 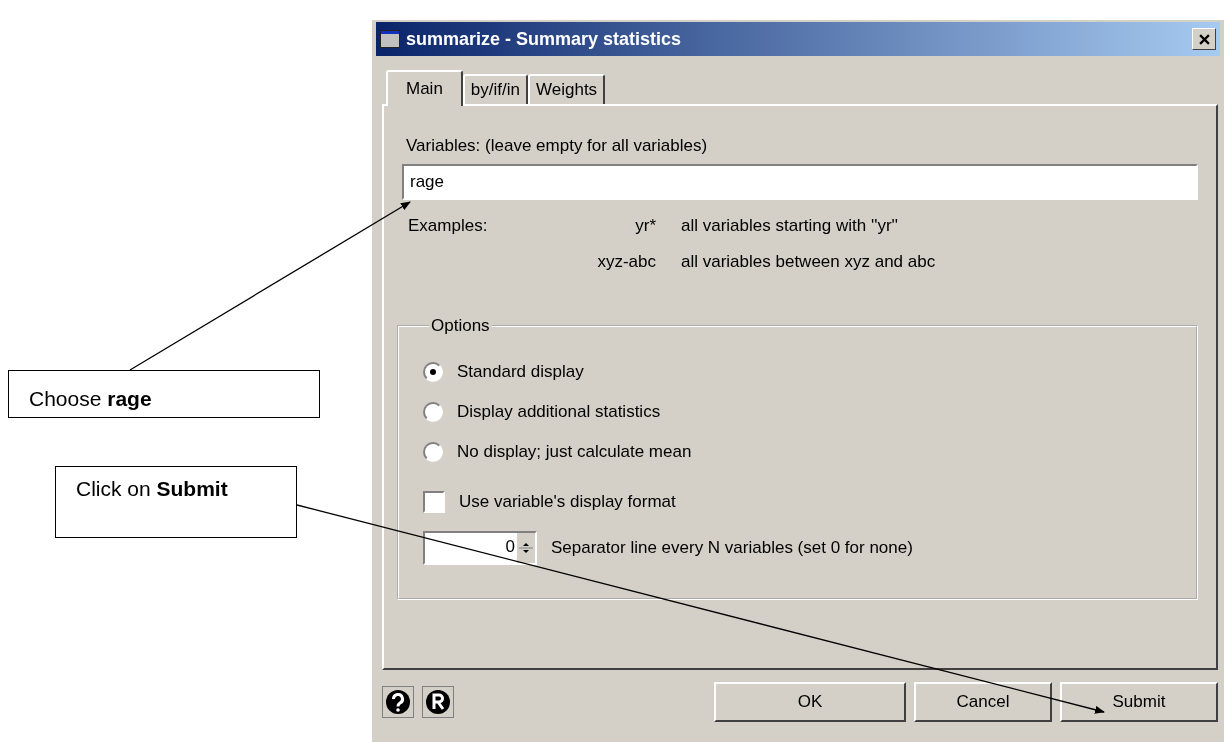 What do you see at coordinates (176, 502) in the screenshot?
I see `callout-box: Click on Submit` at bounding box center [176, 502].